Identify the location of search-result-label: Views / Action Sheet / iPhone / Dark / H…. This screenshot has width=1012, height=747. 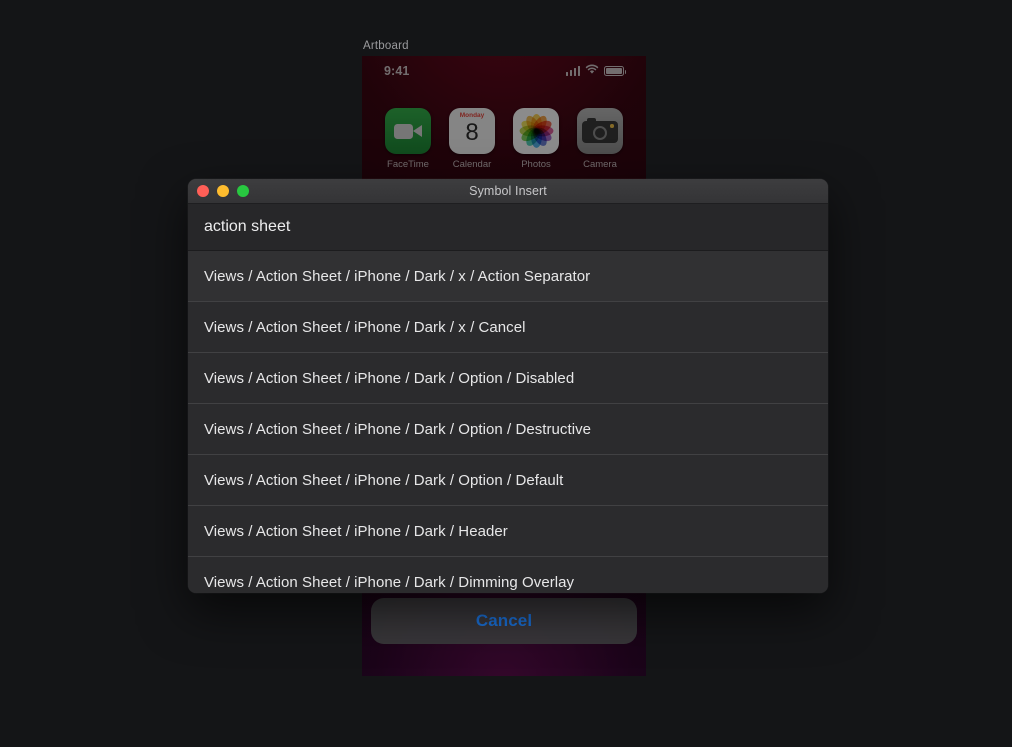
(356, 531).